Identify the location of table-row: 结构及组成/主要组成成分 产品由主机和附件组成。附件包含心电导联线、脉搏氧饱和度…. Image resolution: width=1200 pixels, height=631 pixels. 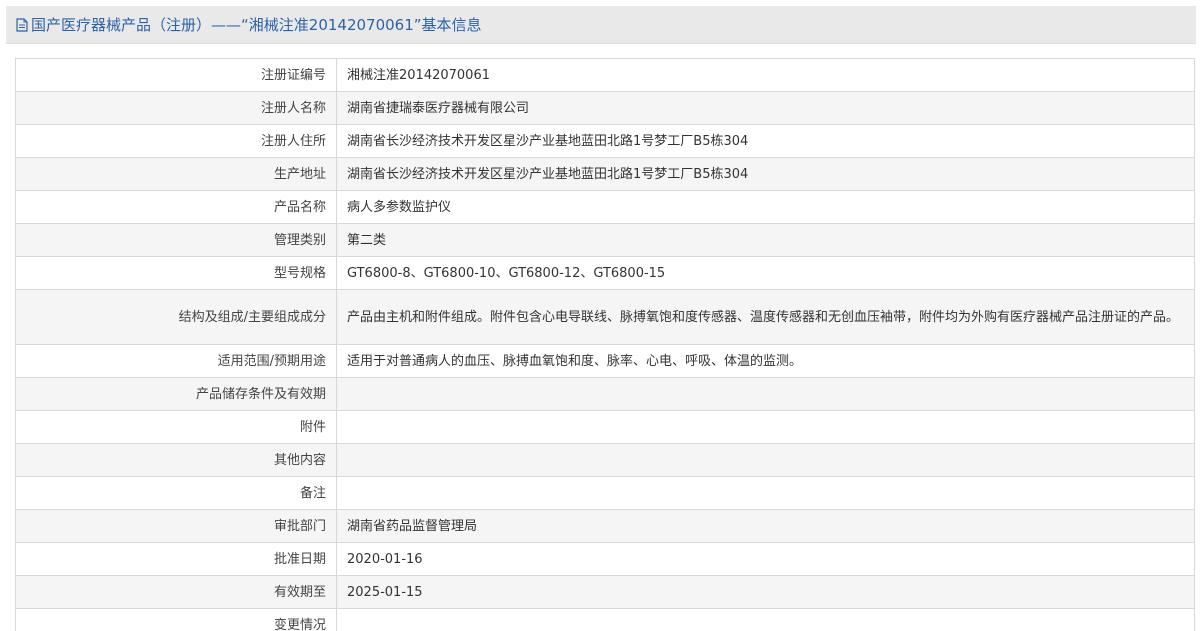
(605, 317).